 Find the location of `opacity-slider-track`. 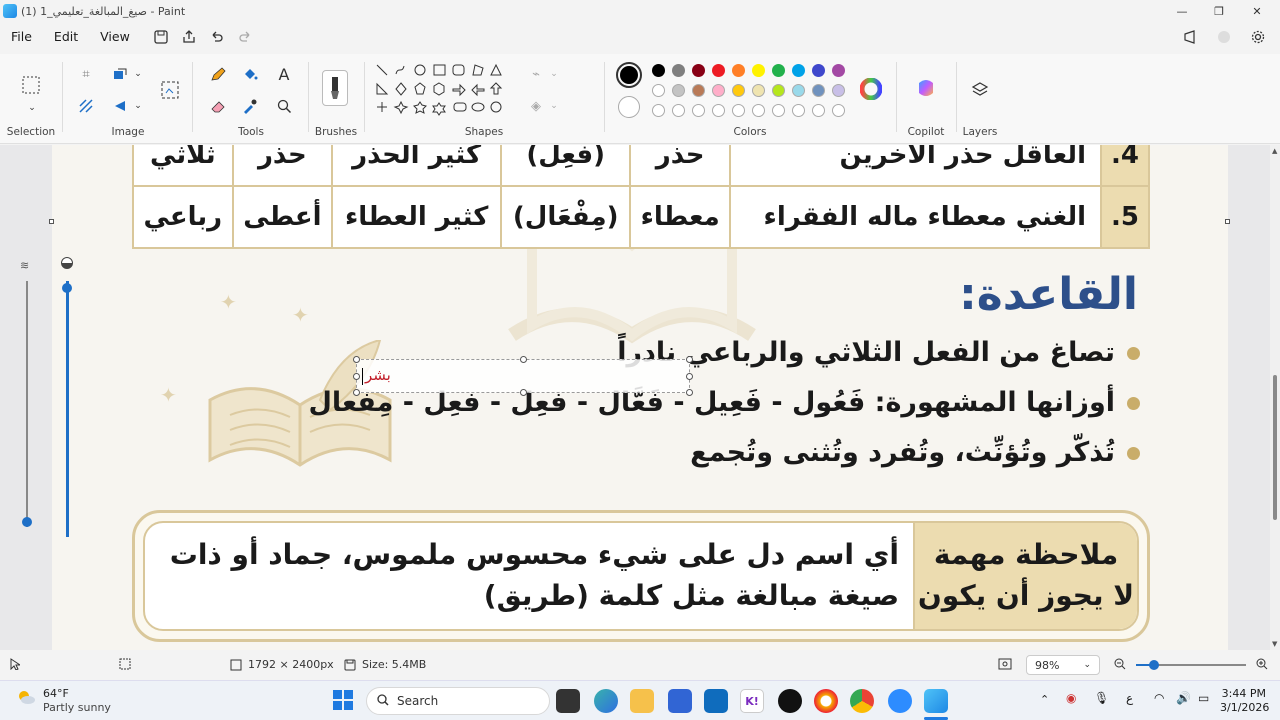

opacity-slider-track is located at coordinates (67, 409).